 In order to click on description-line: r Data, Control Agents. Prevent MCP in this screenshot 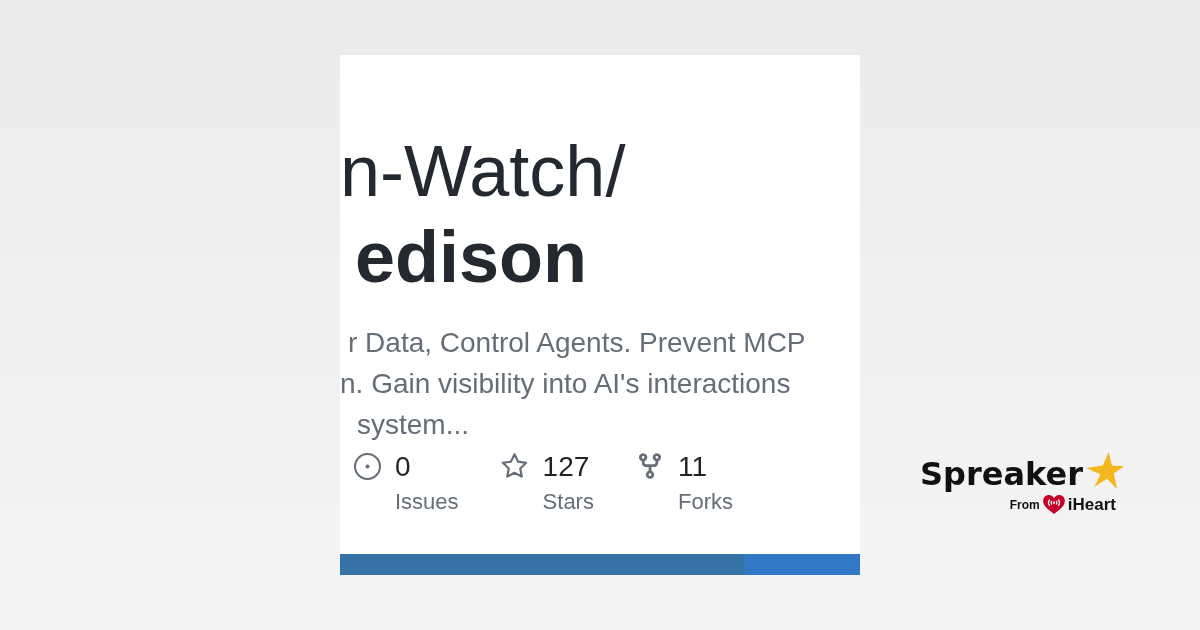, I will do `click(577, 343)`.